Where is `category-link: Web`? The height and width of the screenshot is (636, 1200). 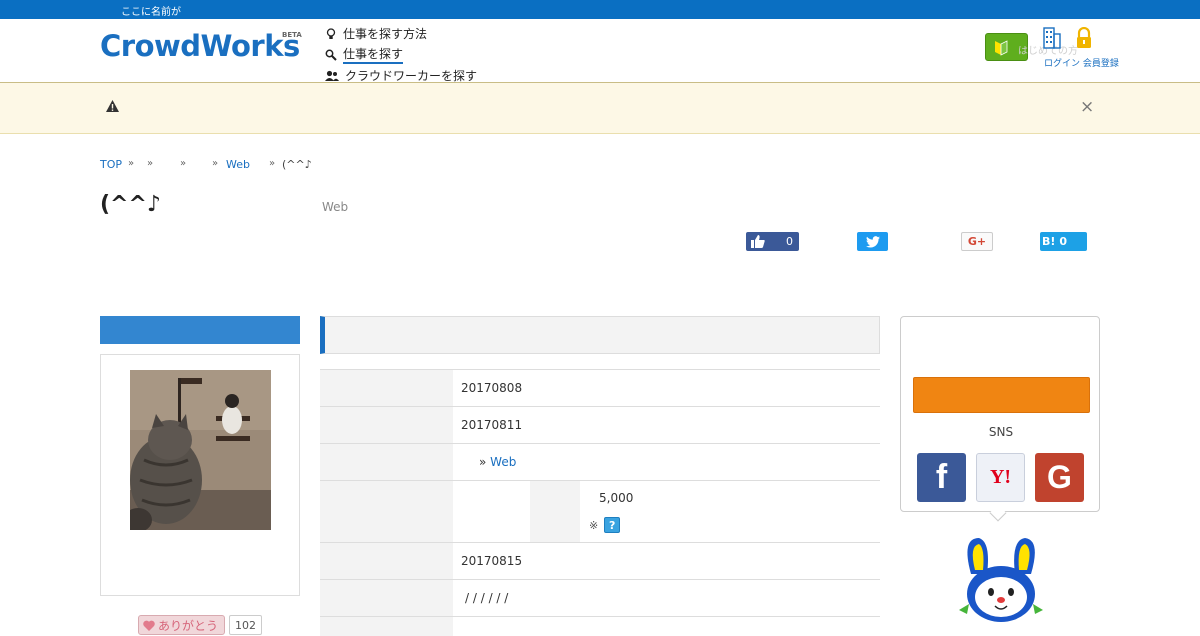 category-link: Web is located at coordinates (503, 462).